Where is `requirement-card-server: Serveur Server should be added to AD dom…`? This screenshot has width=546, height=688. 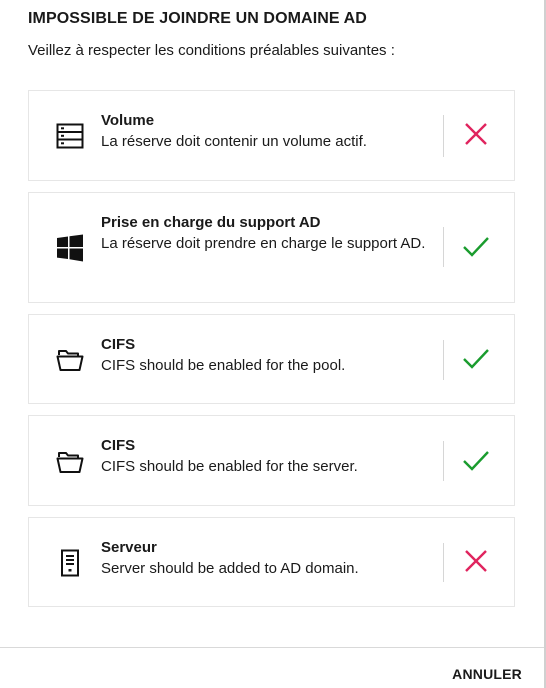 requirement-card-server: Serveur Server should be added to AD dom… is located at coordinates (271, 562).